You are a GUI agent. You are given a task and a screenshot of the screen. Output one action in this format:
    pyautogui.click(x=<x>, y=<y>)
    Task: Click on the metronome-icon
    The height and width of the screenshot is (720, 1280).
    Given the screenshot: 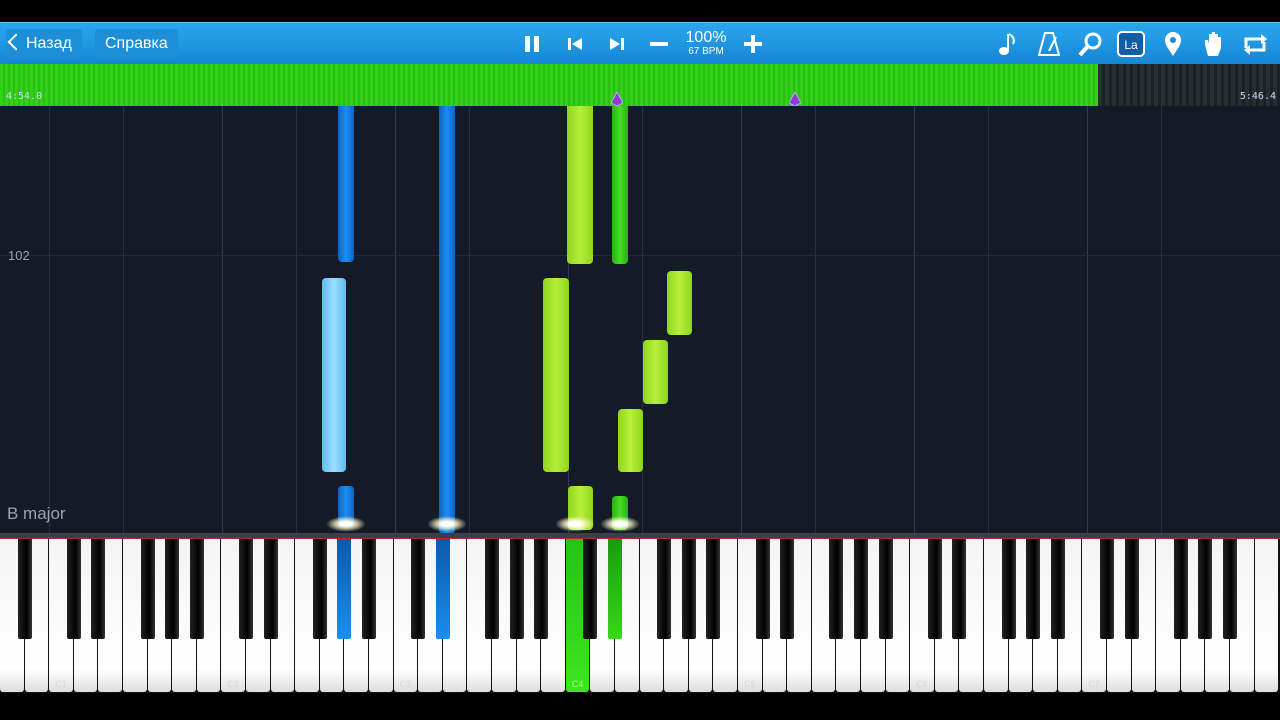 What is the action you would take?
    pyautogui.click(x=1049, y=44)
    